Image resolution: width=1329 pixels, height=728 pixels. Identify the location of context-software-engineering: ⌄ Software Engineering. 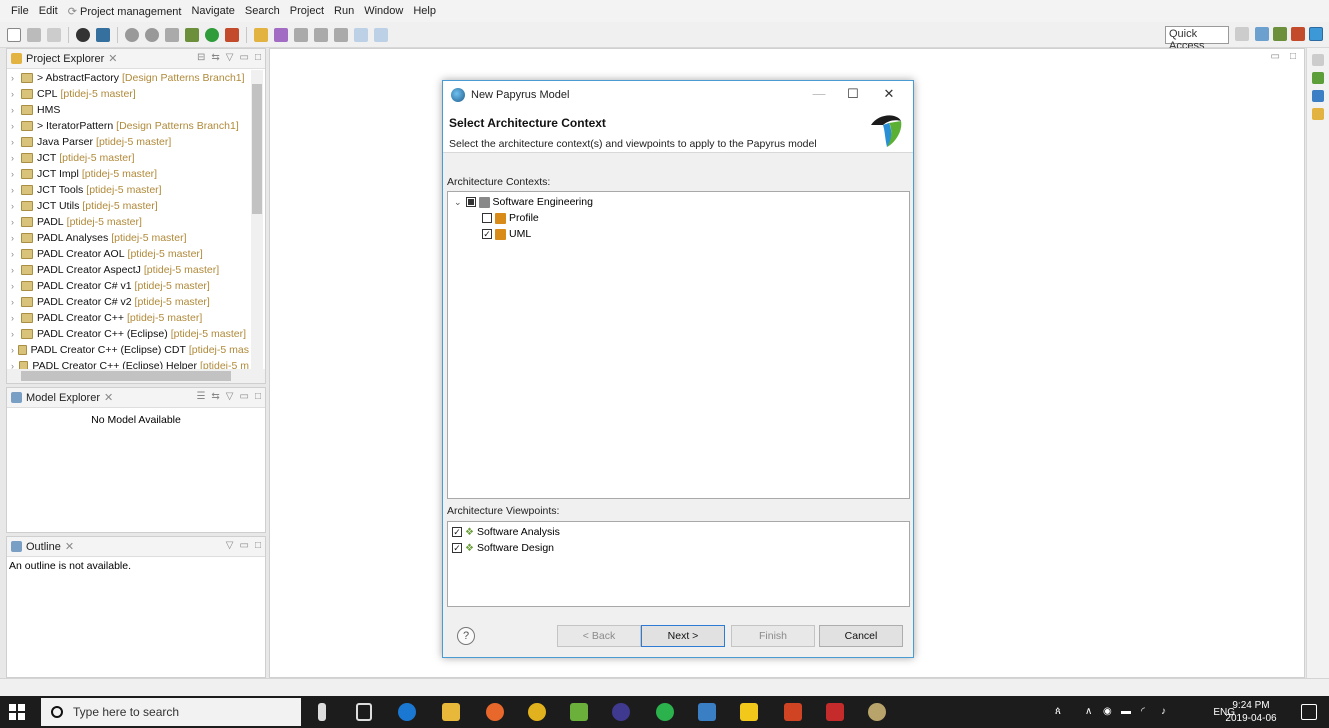
(678, 202).